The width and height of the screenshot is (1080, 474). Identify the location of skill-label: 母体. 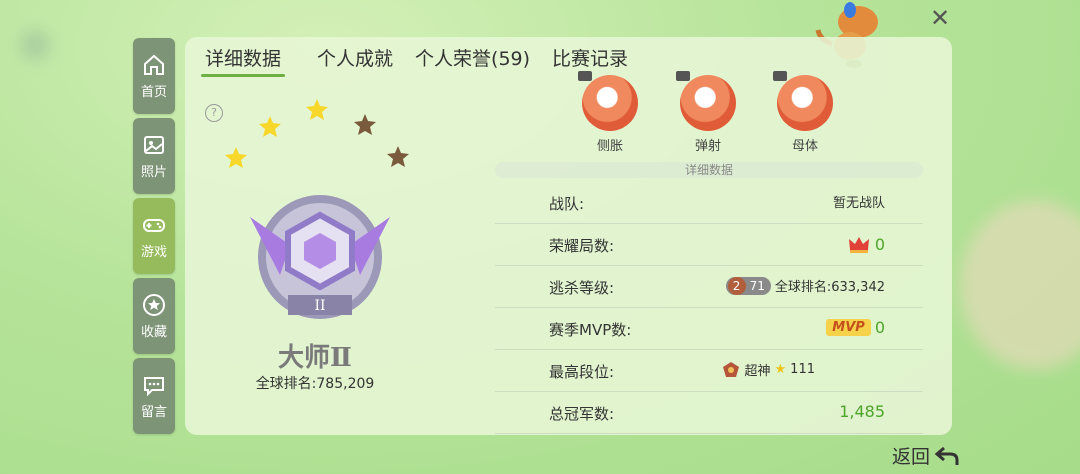
(804, 146).